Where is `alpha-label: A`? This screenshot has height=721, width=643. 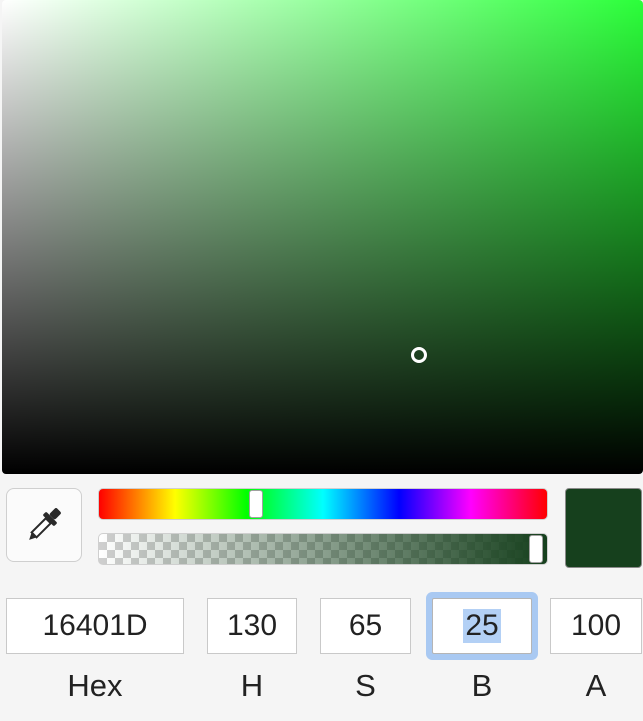
alpha-label: A is located at coordinates (596, 685).